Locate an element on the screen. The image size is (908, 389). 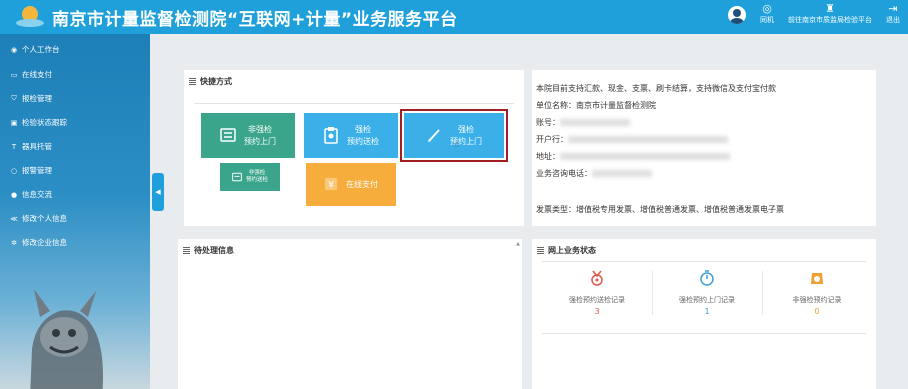
tile-non-mandatory-onsite: 非强检 预约上门 is located at coordinates (248, 135).